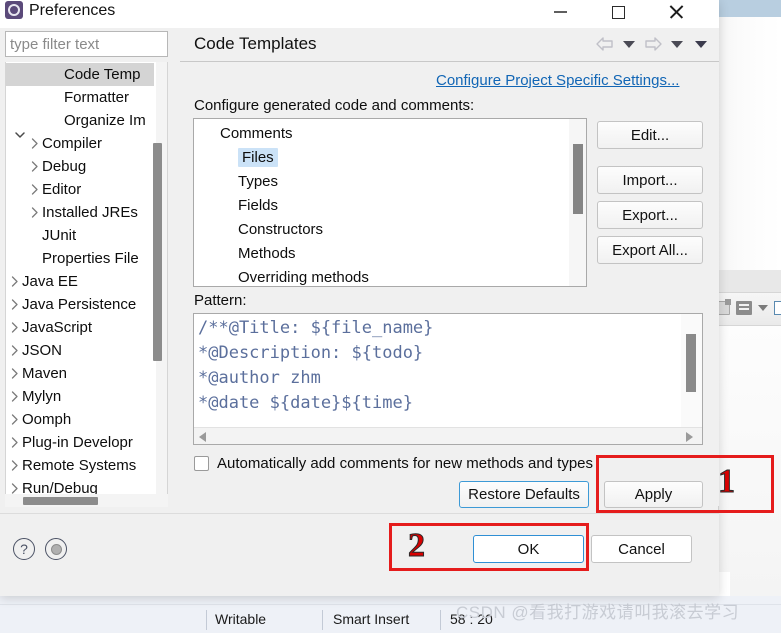  Describe the element at coordinates (47, 419) in the screenshot. I see `tree-item-label: Oomph` at that location.